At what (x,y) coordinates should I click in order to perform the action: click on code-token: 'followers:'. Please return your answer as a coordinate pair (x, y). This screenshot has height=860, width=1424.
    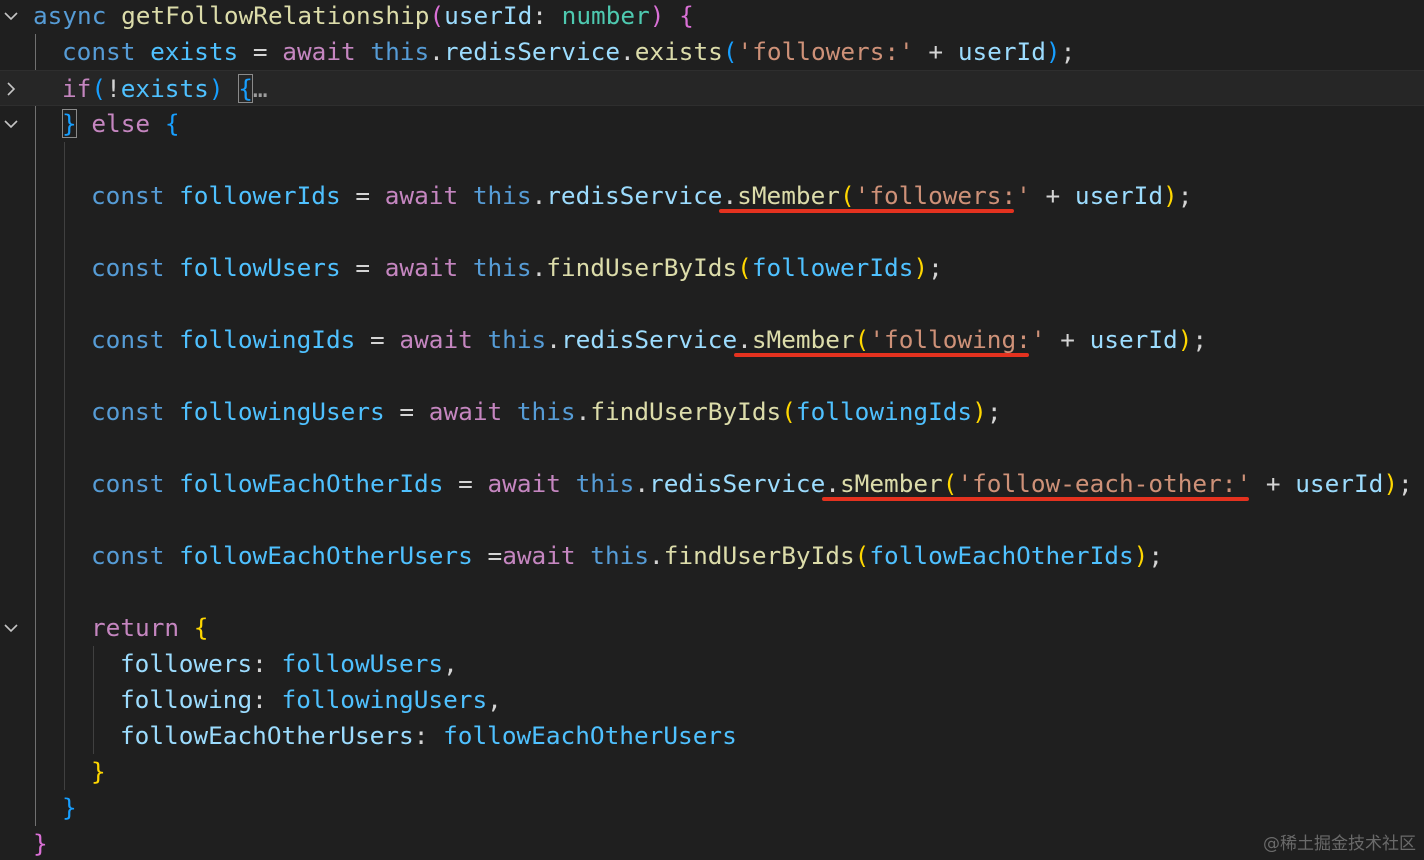
    Looking at the image, I should click on (825, 51).